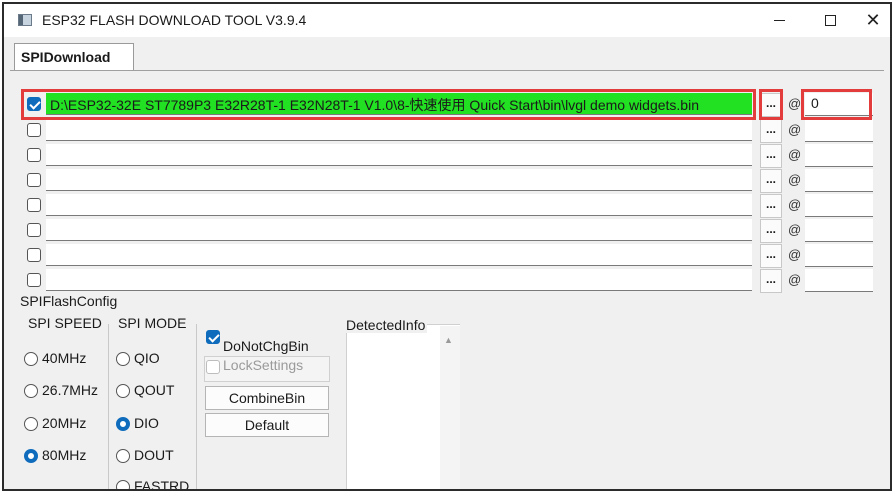 The image size is (894, 493). What do you see at coordinates (64, 358) in the screenshot?
I see `radio-40mhz-label: 40MHz` at bounding box center [64, 358].